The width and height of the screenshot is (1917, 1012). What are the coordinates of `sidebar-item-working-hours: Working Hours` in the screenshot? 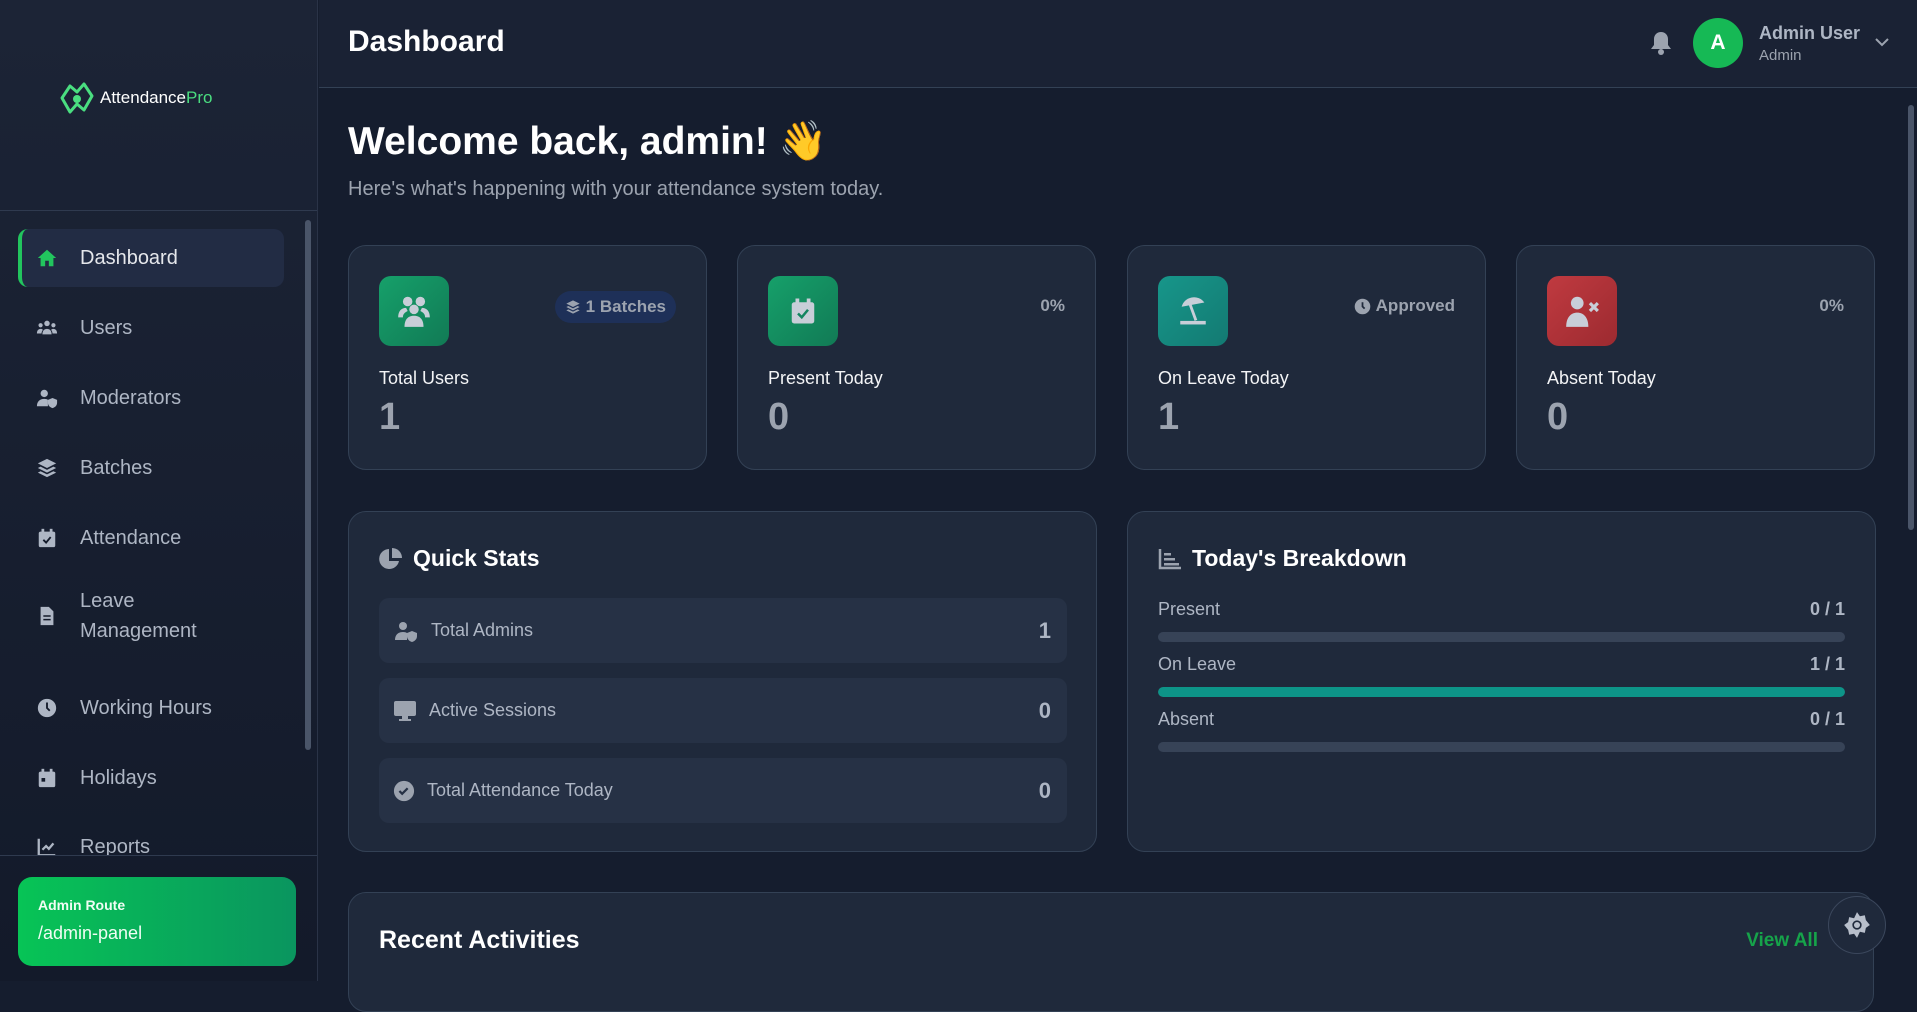 It's located at (151, 708).